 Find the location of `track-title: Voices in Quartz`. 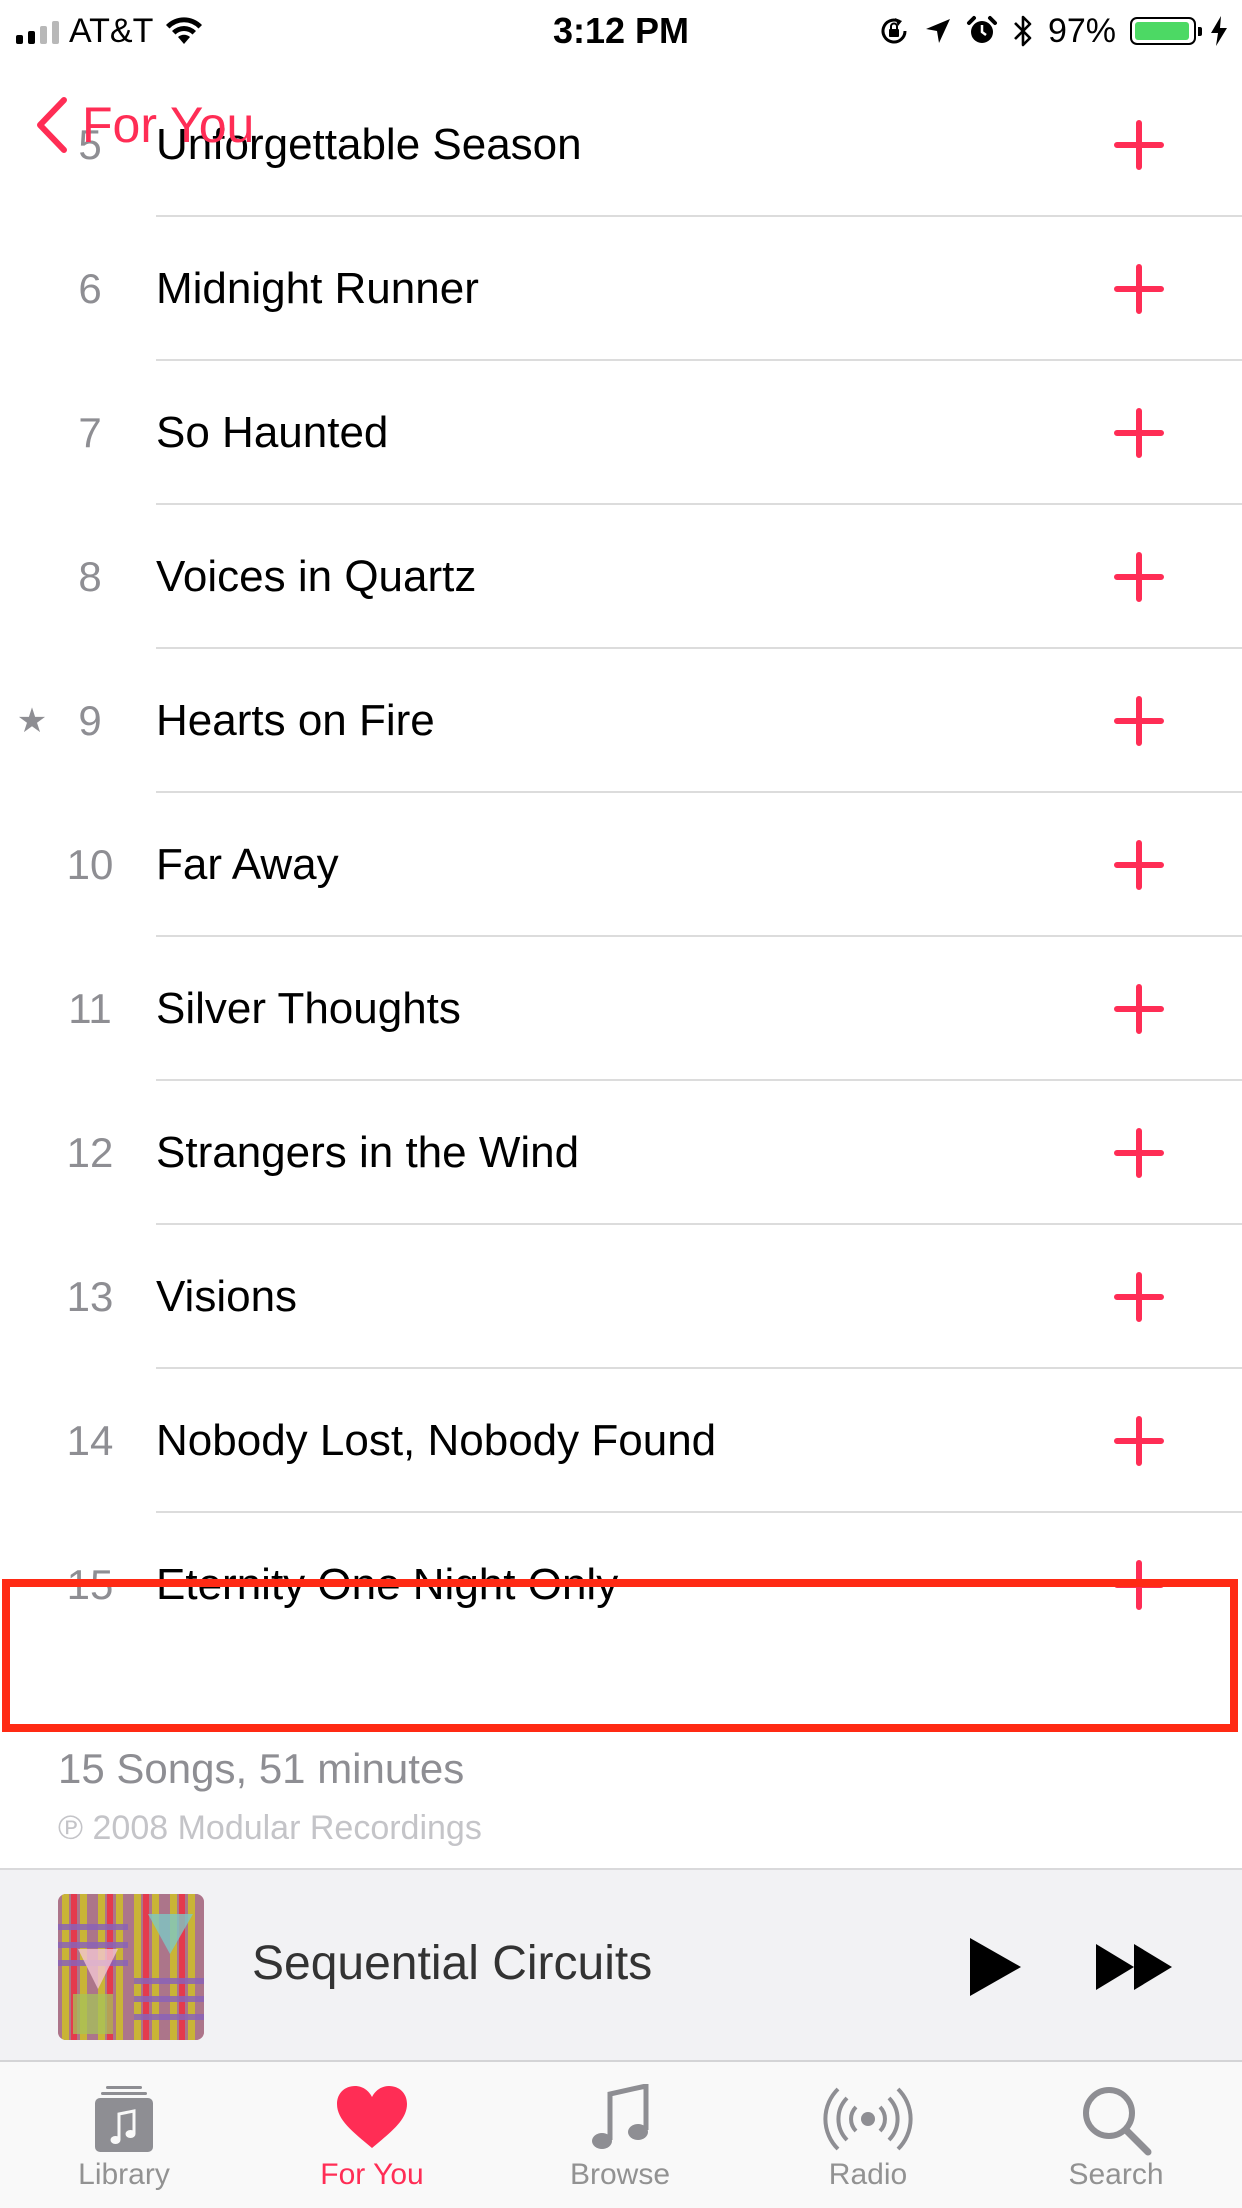

track-title: Voices in Quartz is located at coordinates (316, 576).